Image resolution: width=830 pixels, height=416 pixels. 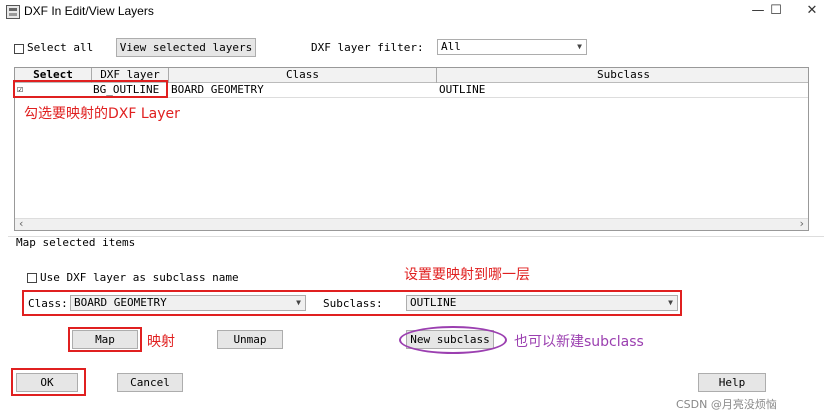 I want to click on maximize-button: ☐, so click(x=776, y=12).